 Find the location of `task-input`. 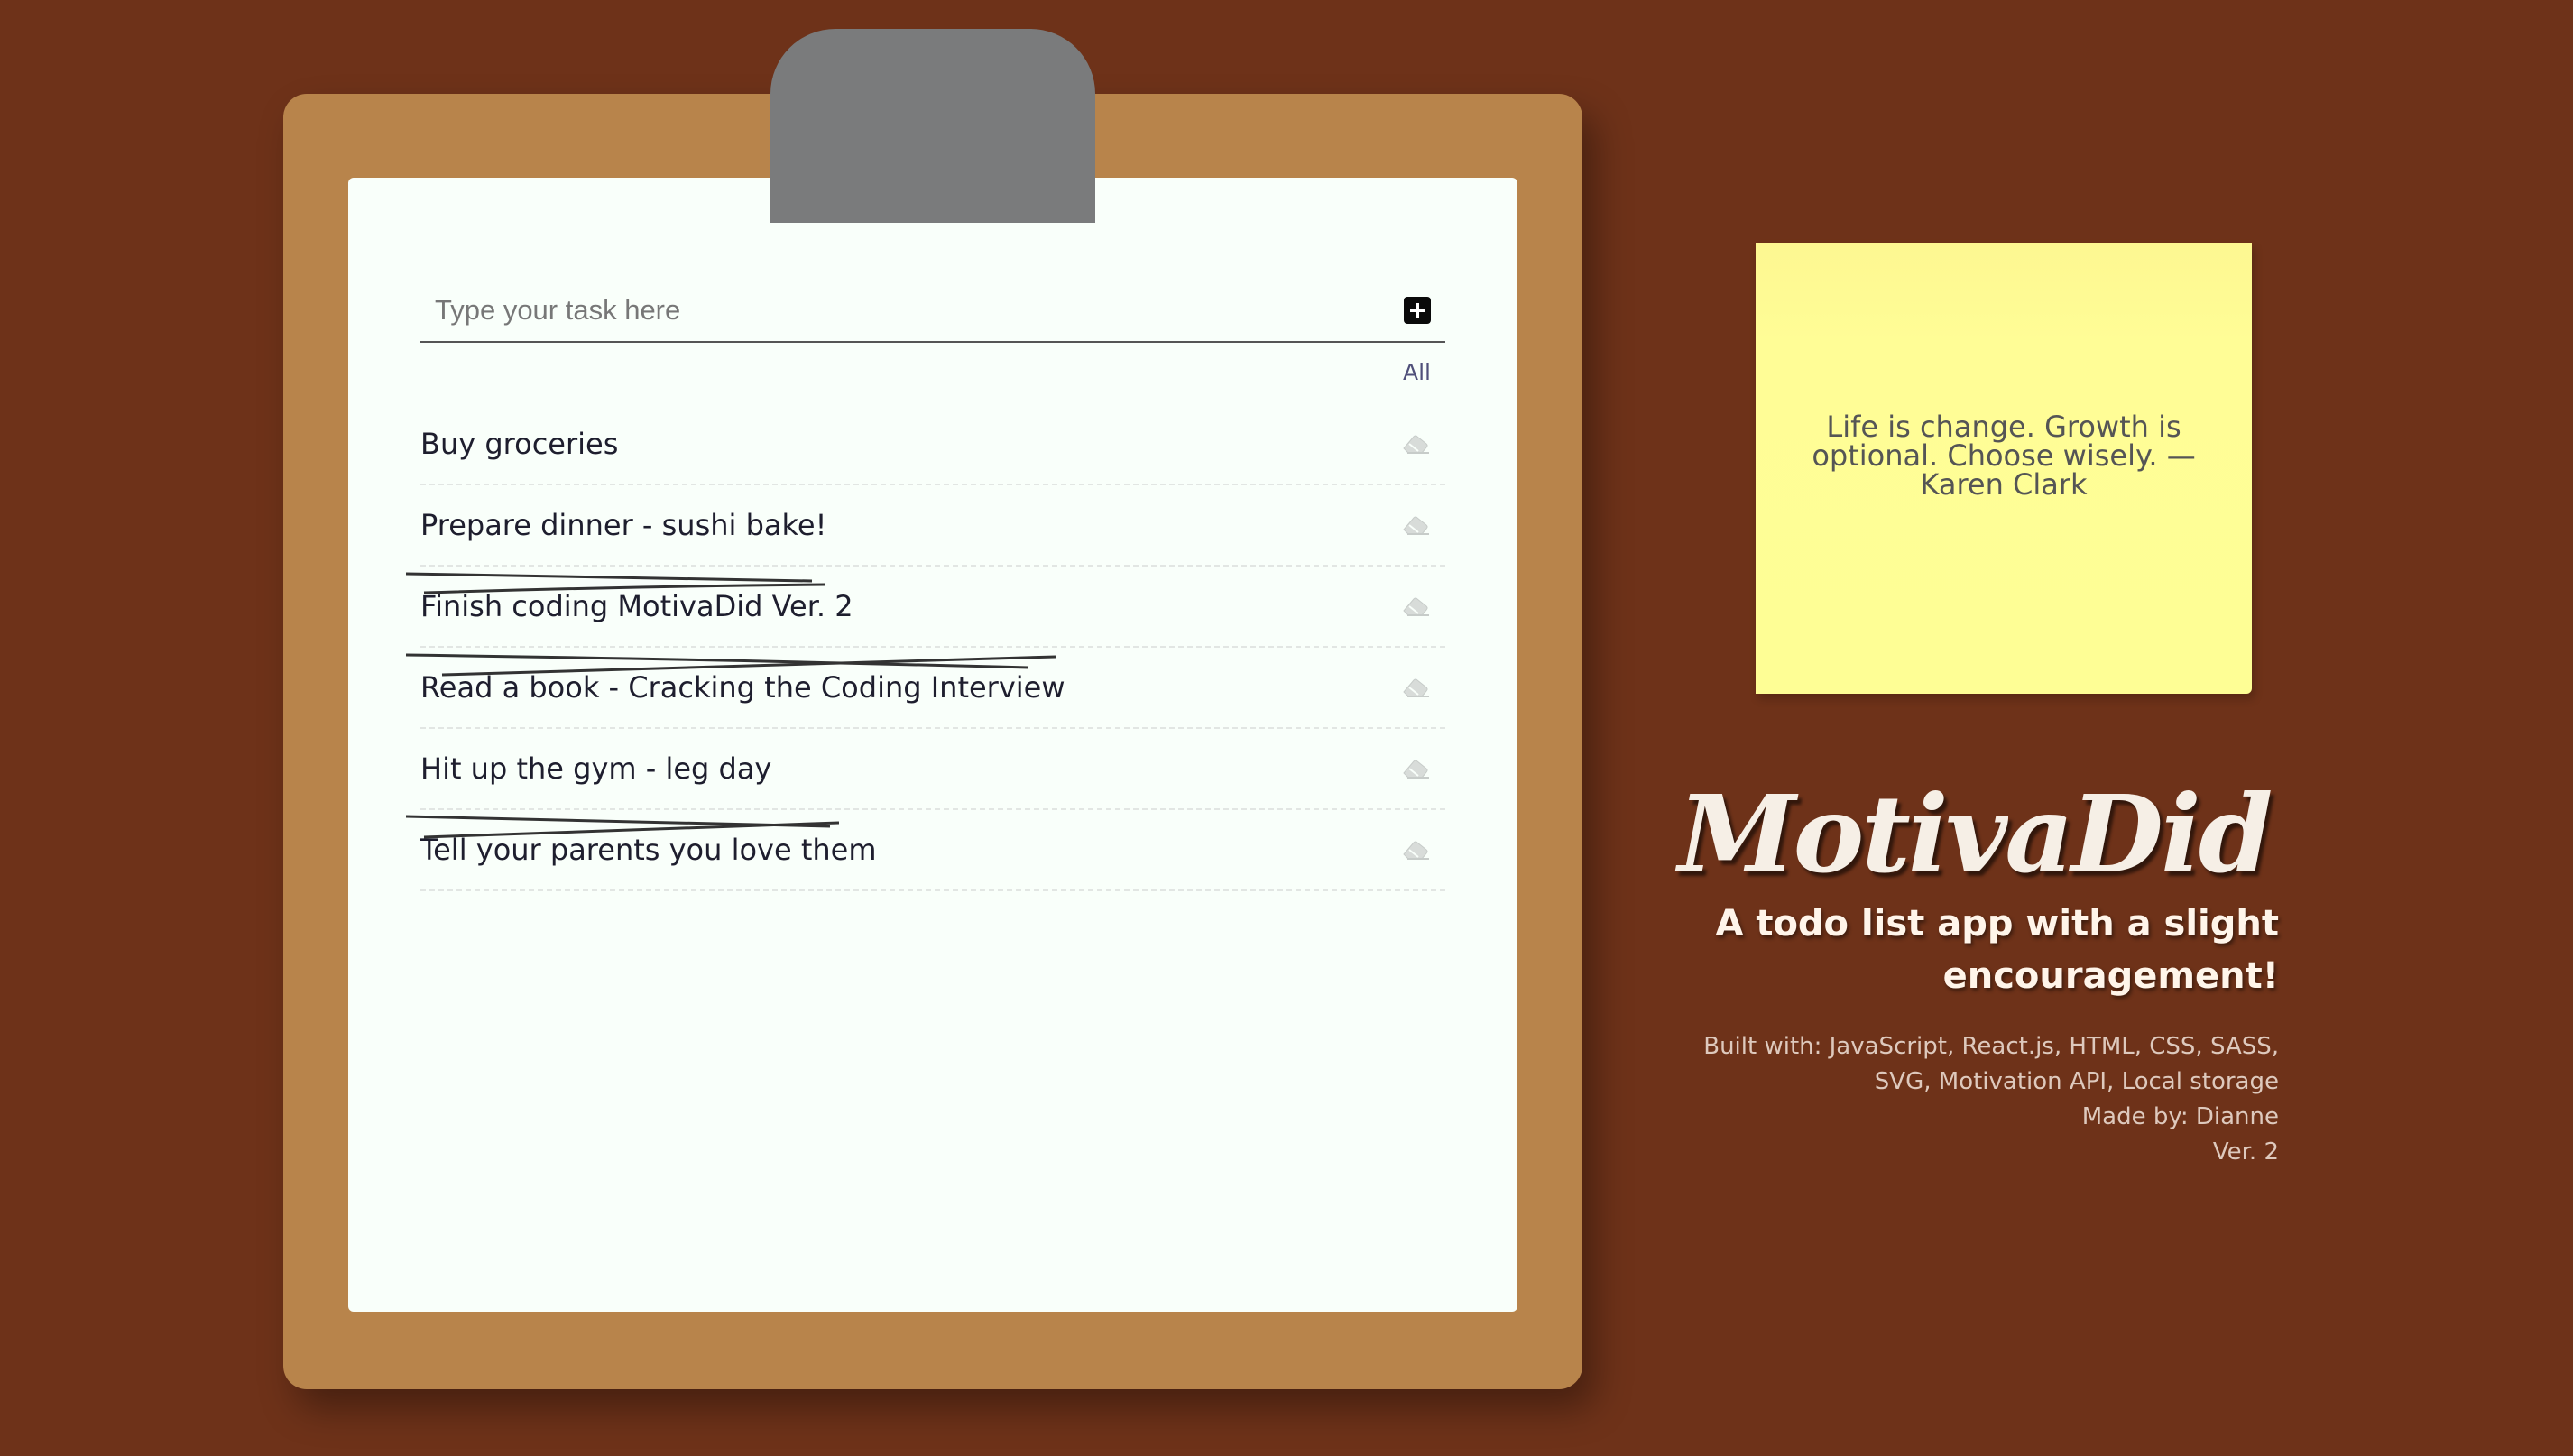

task-input is located at coordinates (912, 310).